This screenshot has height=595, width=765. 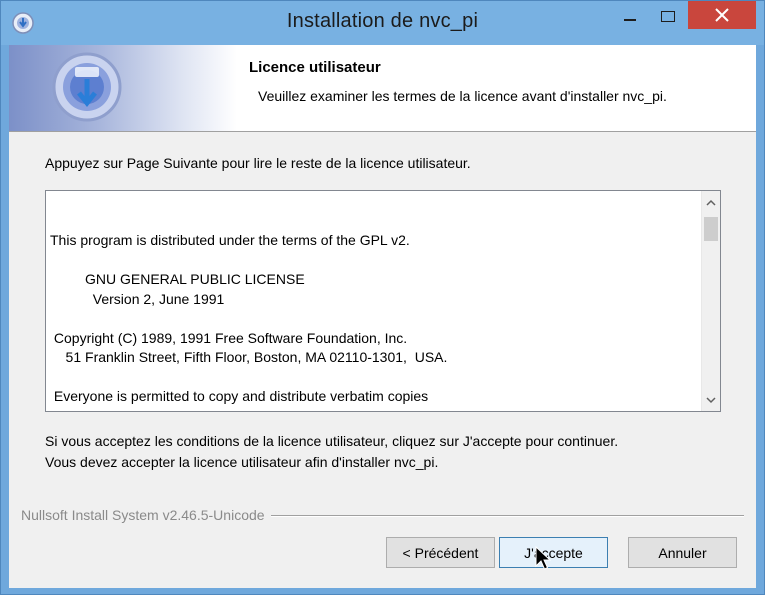 I want to click on minimize-icon, so click(x=630, y=20).